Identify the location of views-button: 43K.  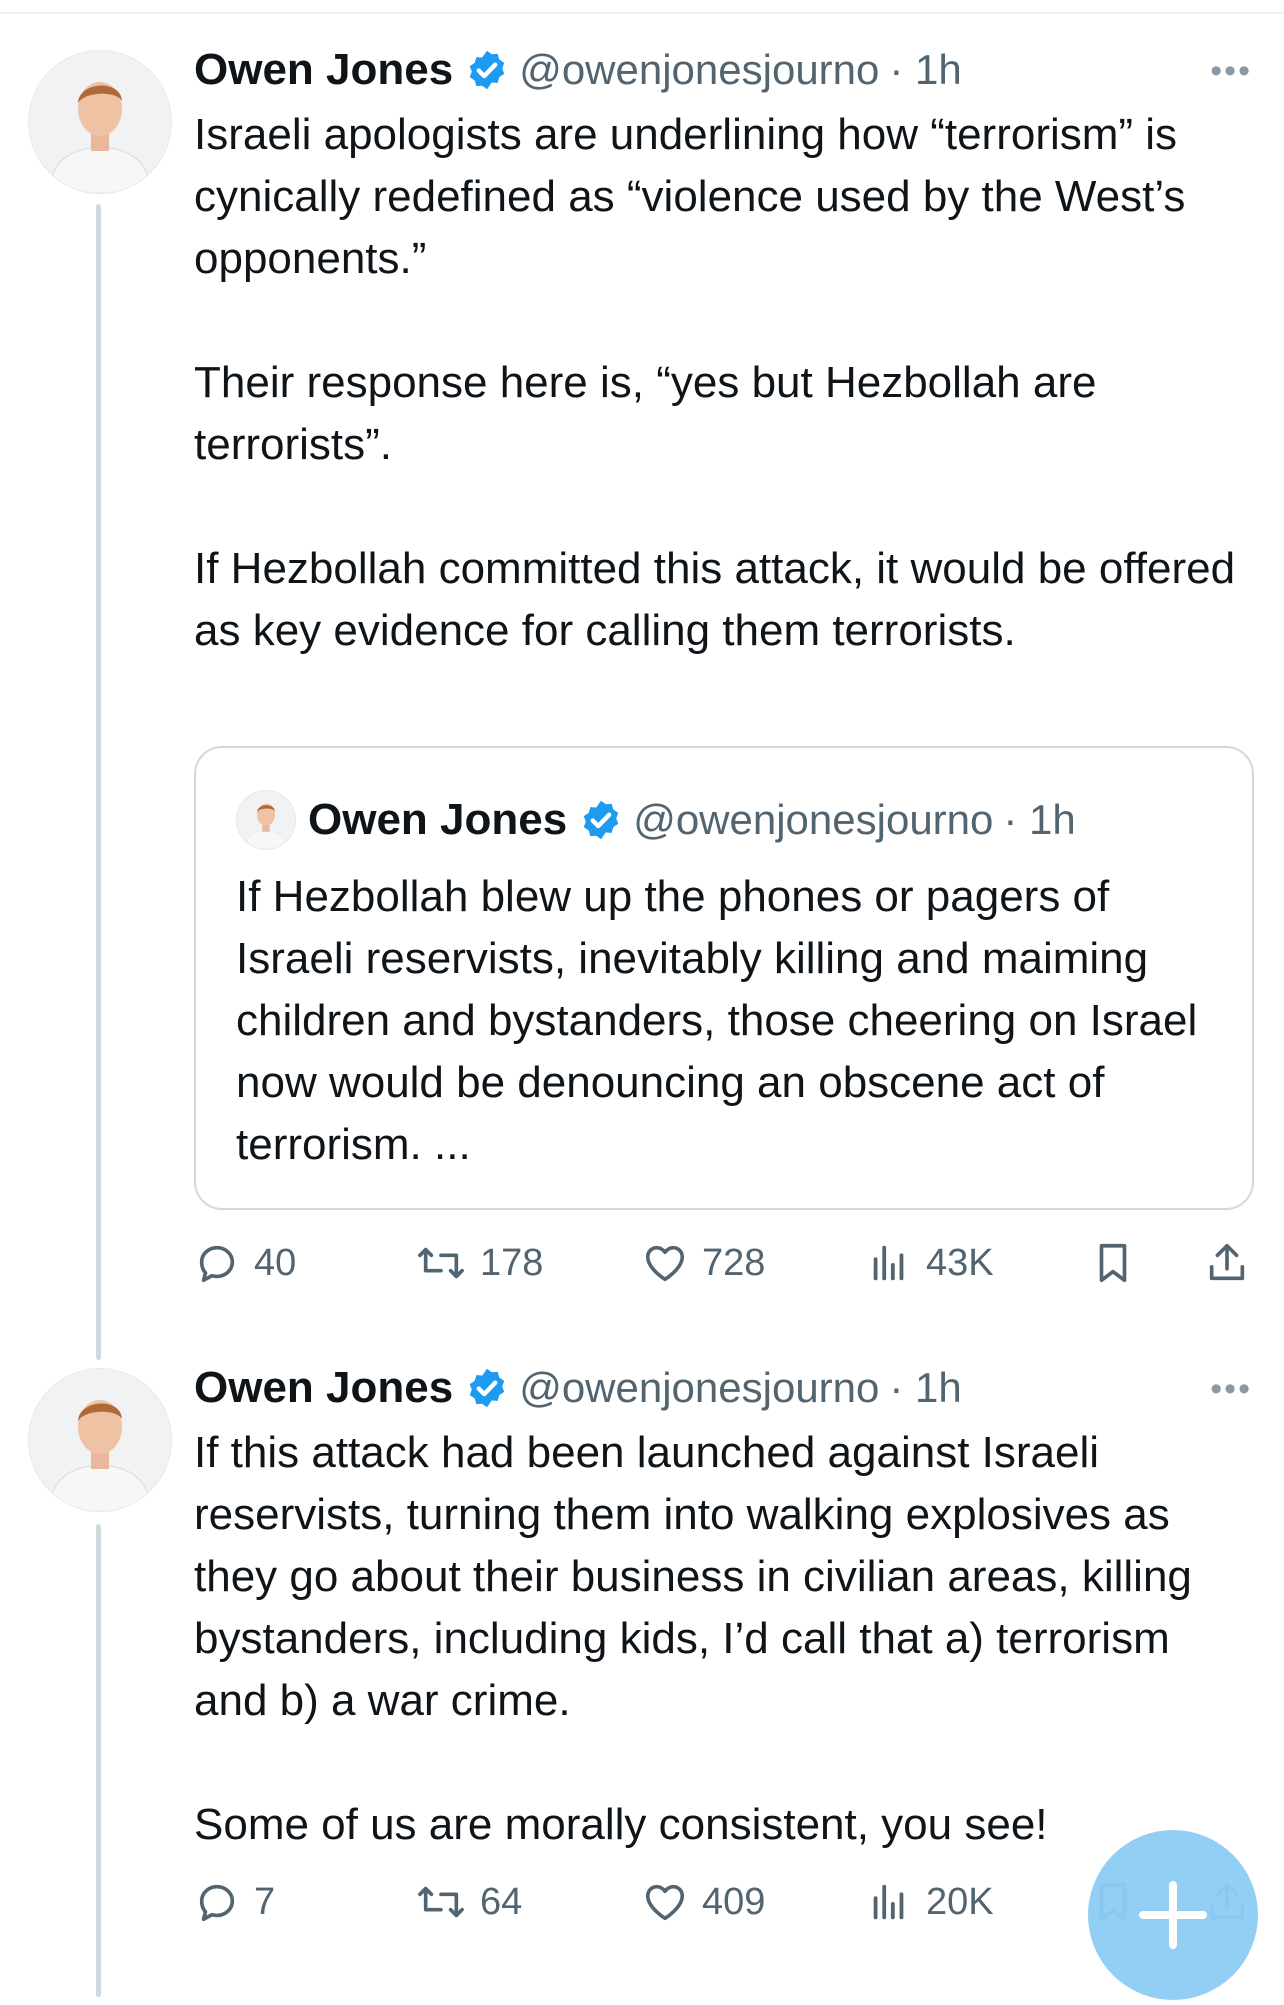
(930, 1263).